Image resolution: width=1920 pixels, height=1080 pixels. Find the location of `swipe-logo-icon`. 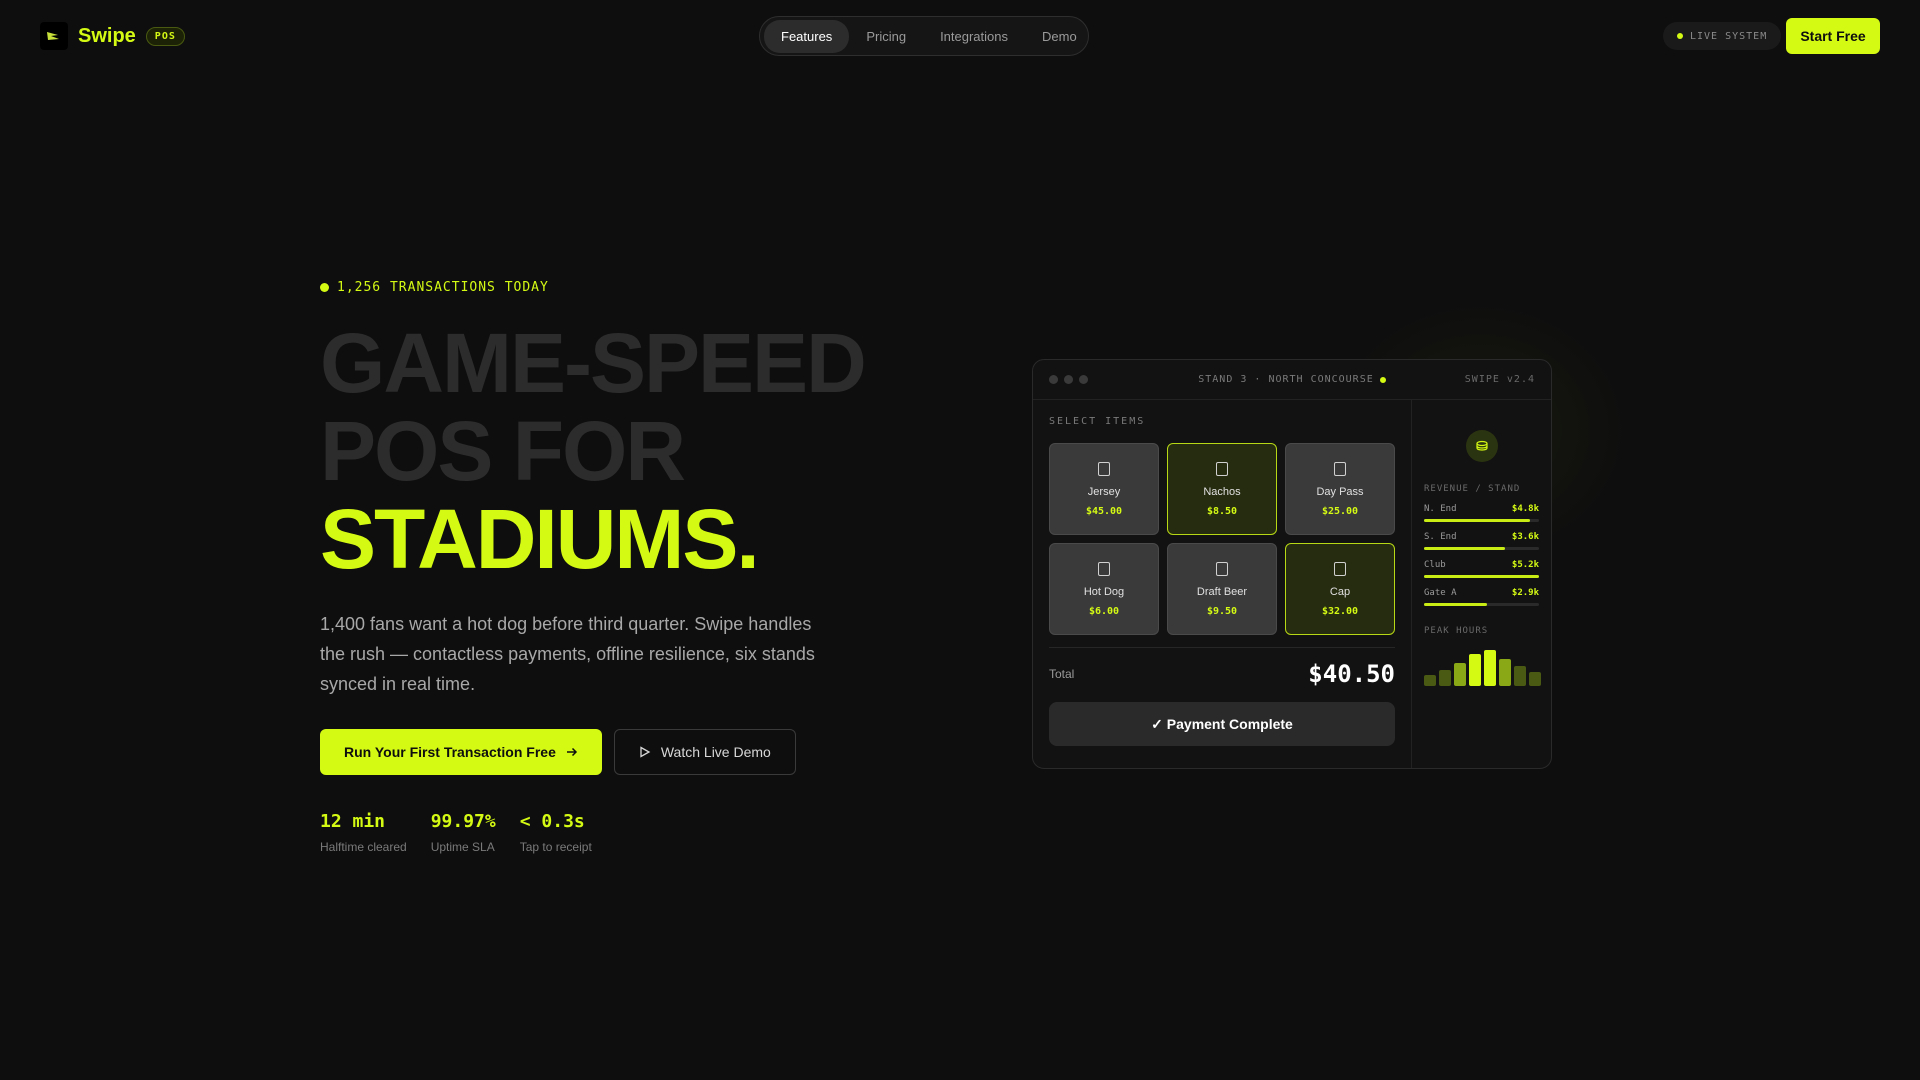

swipe-logo-icon is located at coordinates (54, 36).